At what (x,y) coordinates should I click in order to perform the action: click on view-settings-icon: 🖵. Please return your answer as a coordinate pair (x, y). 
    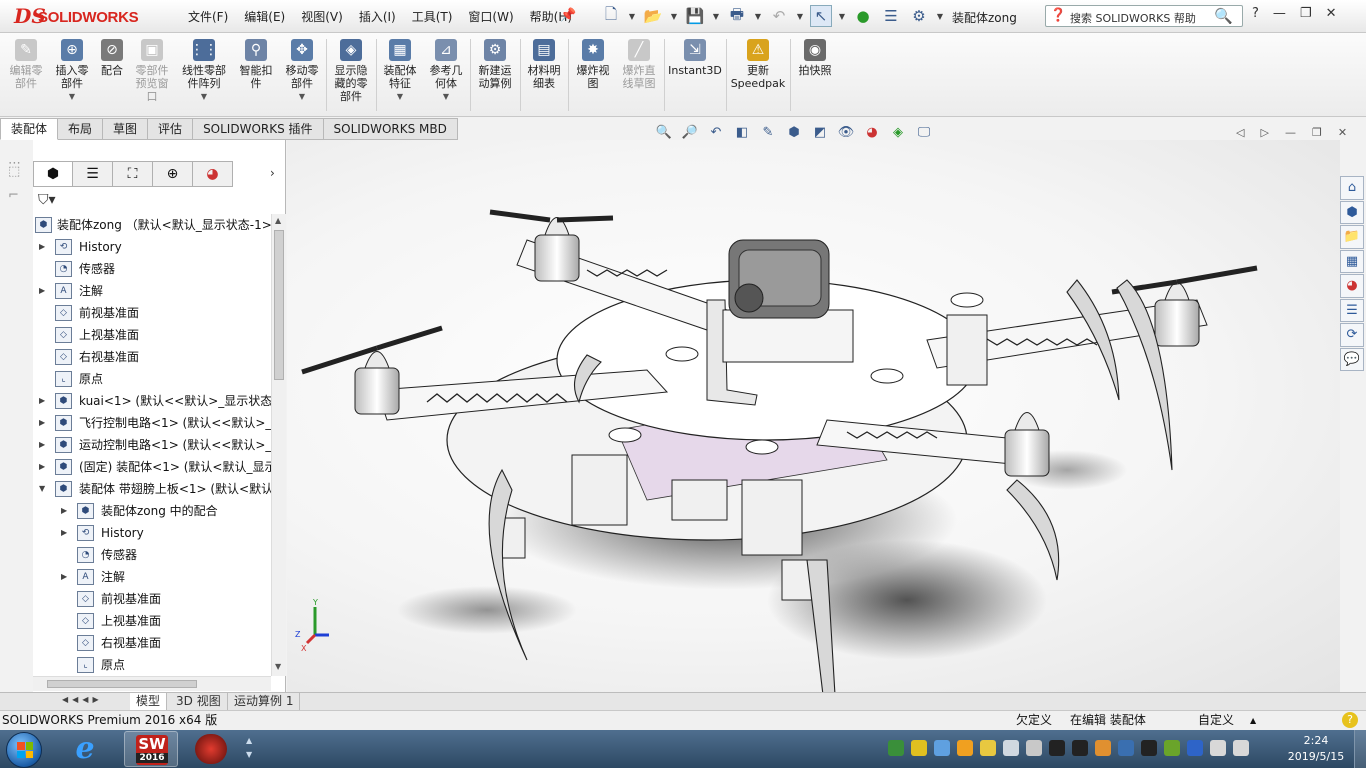
    Looking at the image, I should click on (924, 132).